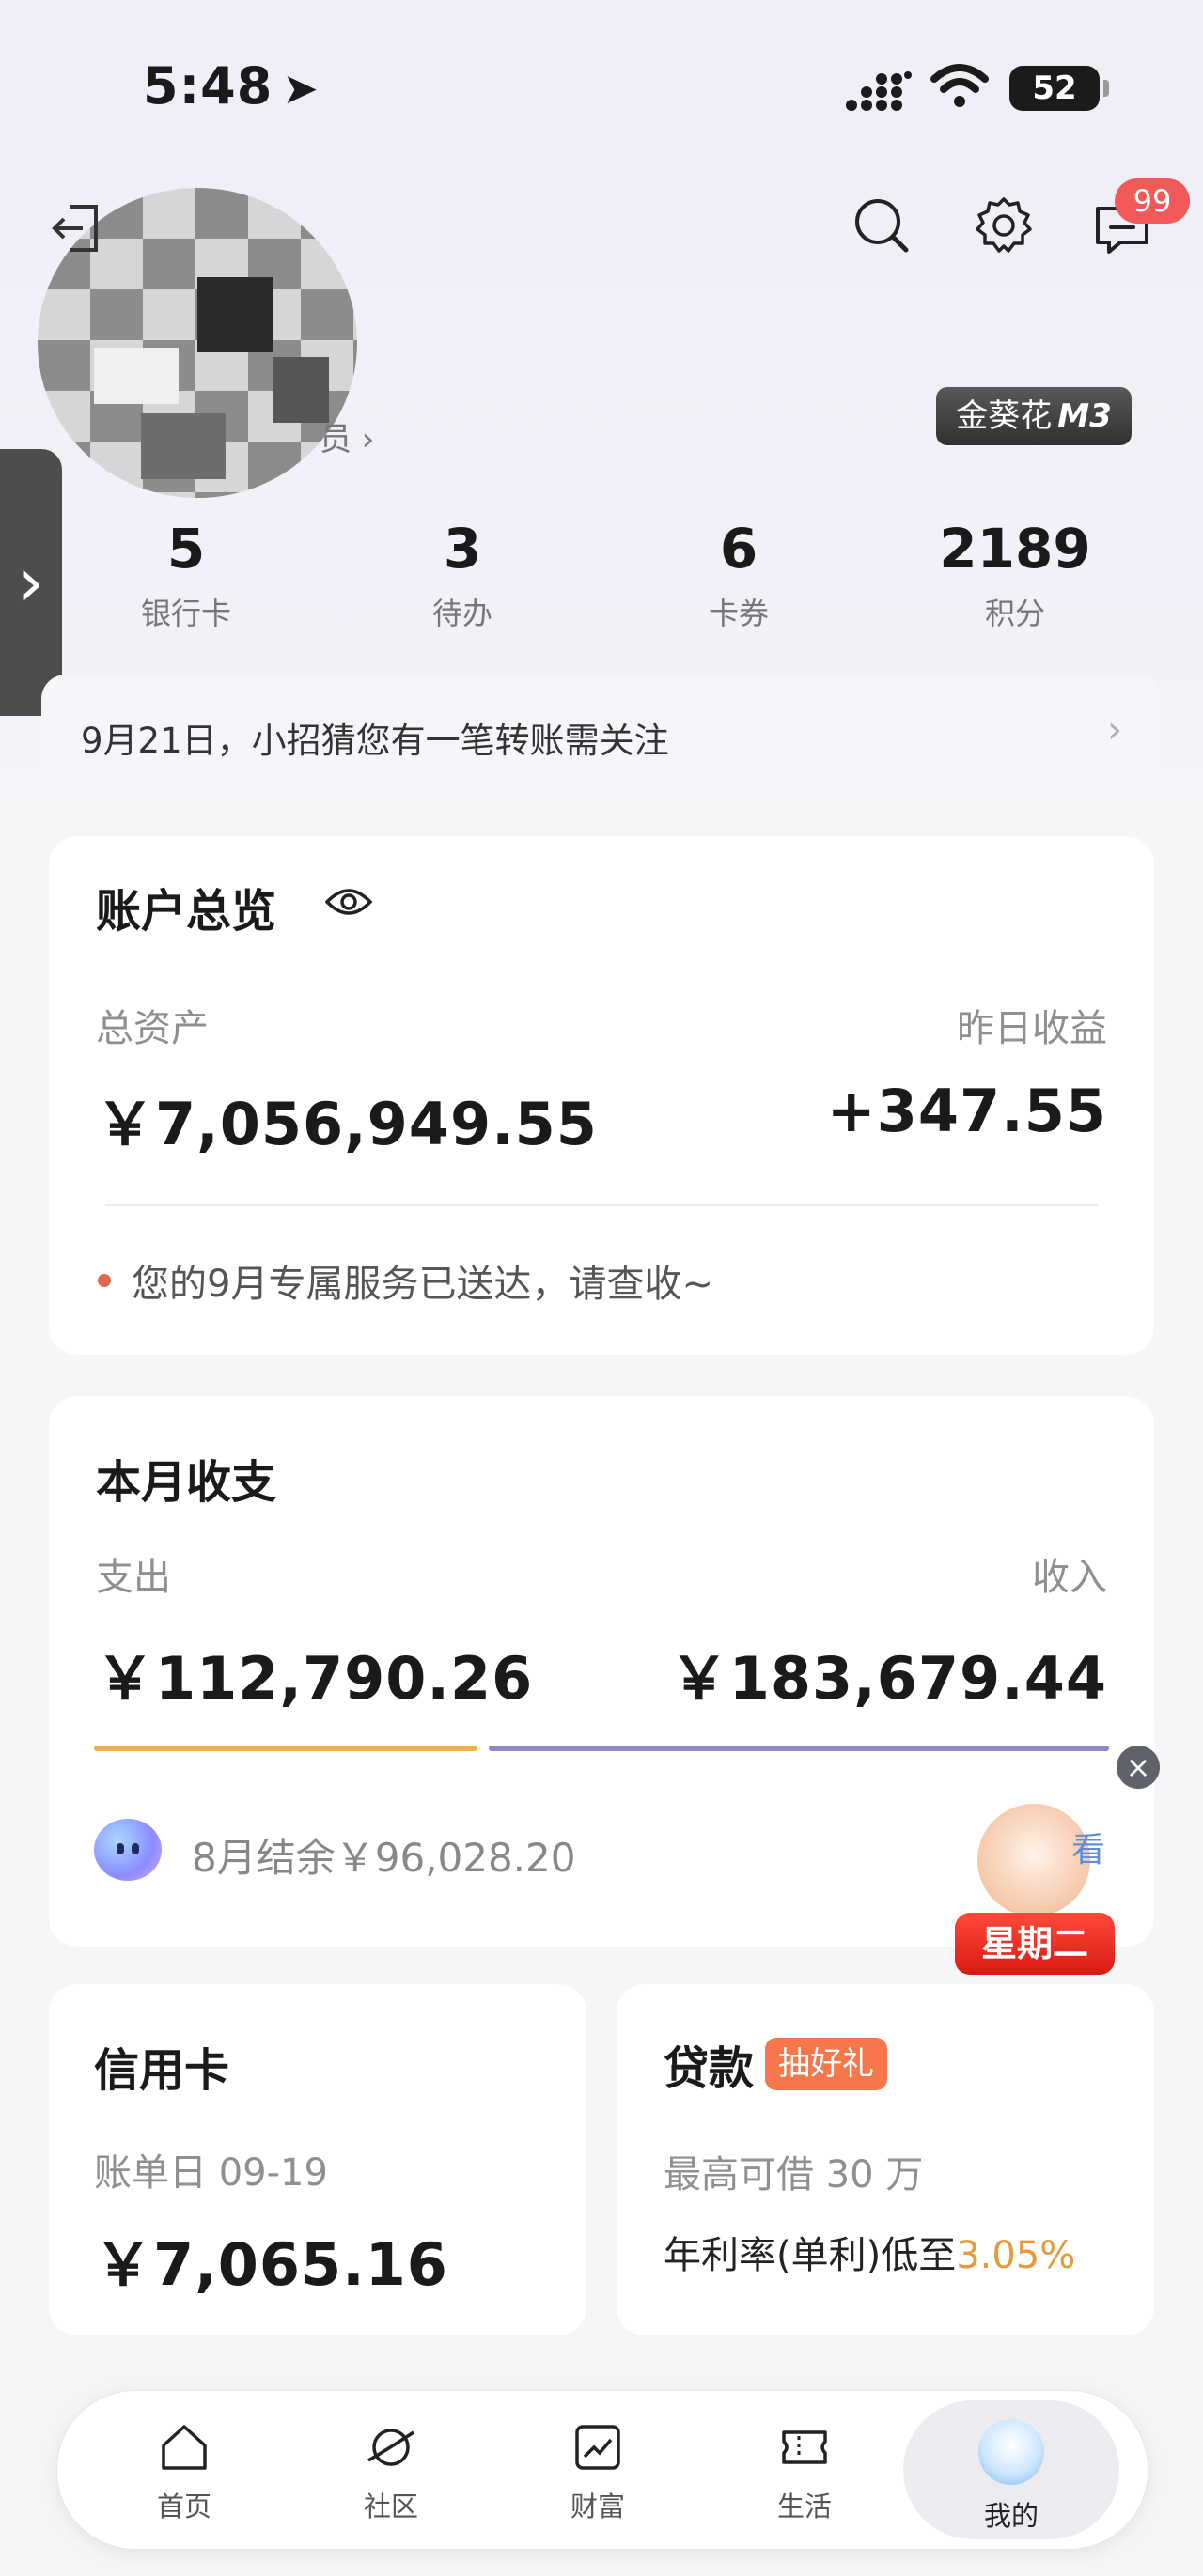  What do you see at coordinates (315, 1679) in the screenshot?
I see `expense-value: ￥112,790.26` at bounding box center [315, 1679].